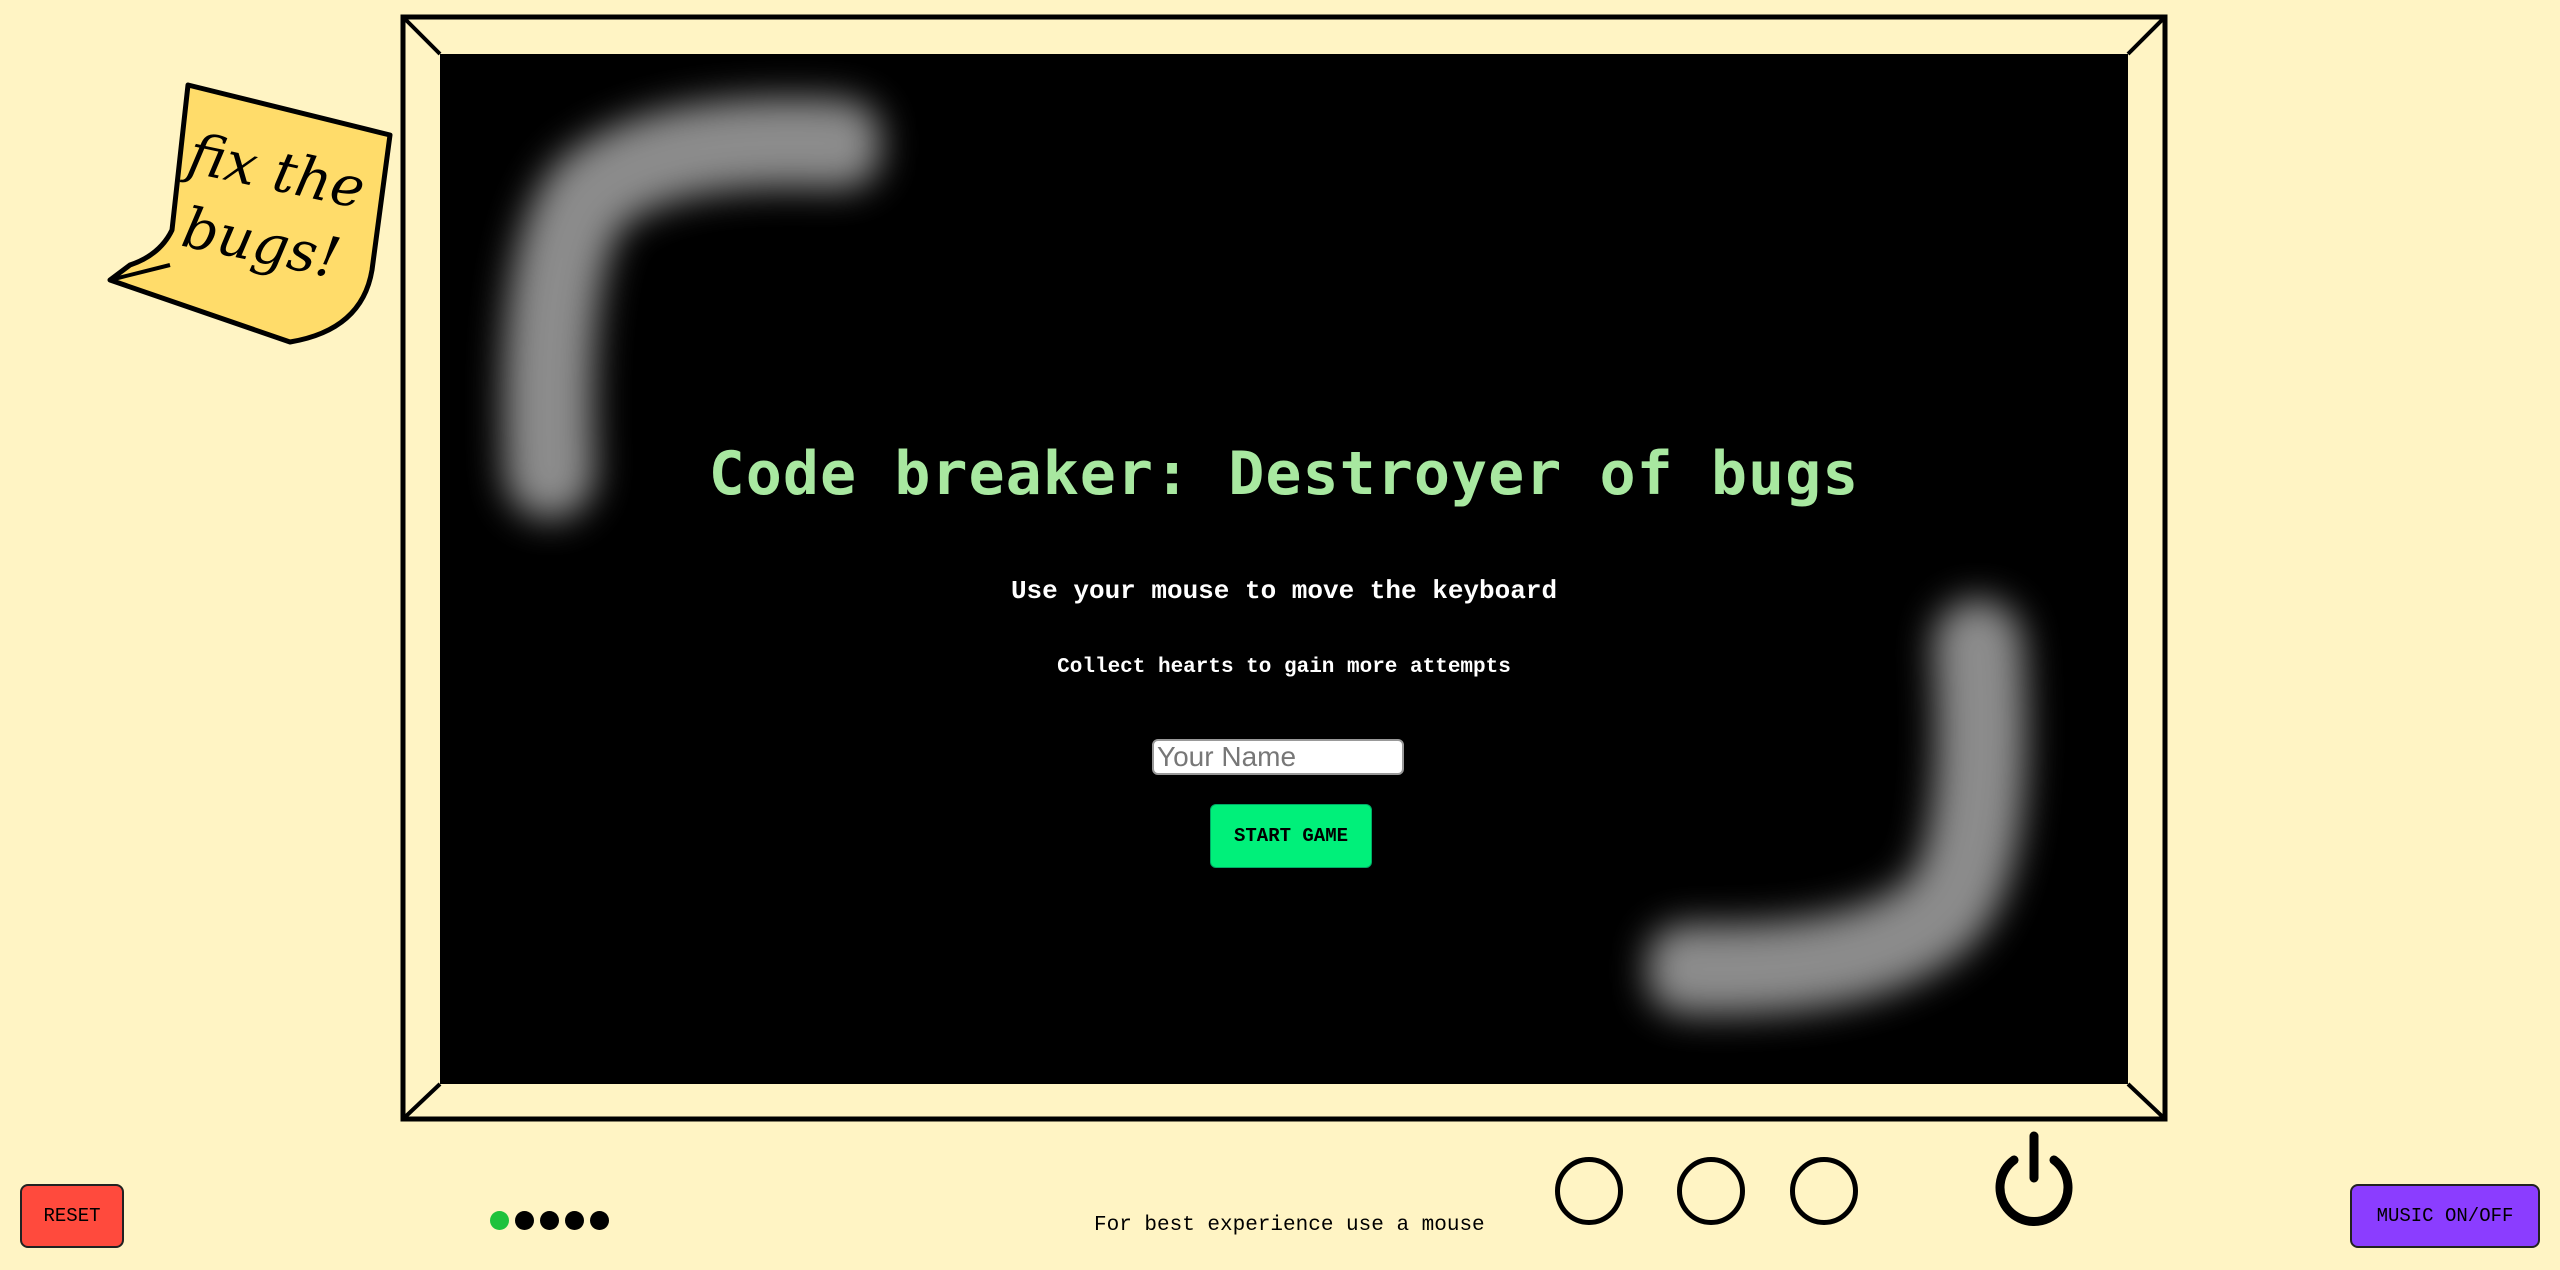  I want to click on instruction-move: Use your mouse to move the keyboard, so click(1284, 591).